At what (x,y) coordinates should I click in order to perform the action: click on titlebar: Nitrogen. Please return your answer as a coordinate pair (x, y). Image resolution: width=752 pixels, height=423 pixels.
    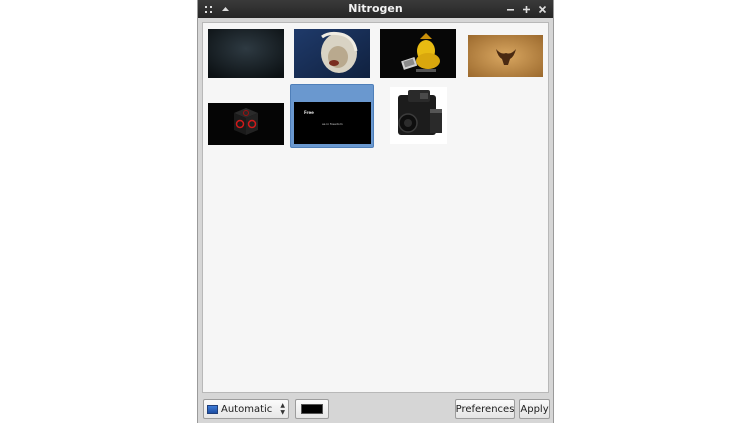
    Looking at the image, I should click on (375, 9).